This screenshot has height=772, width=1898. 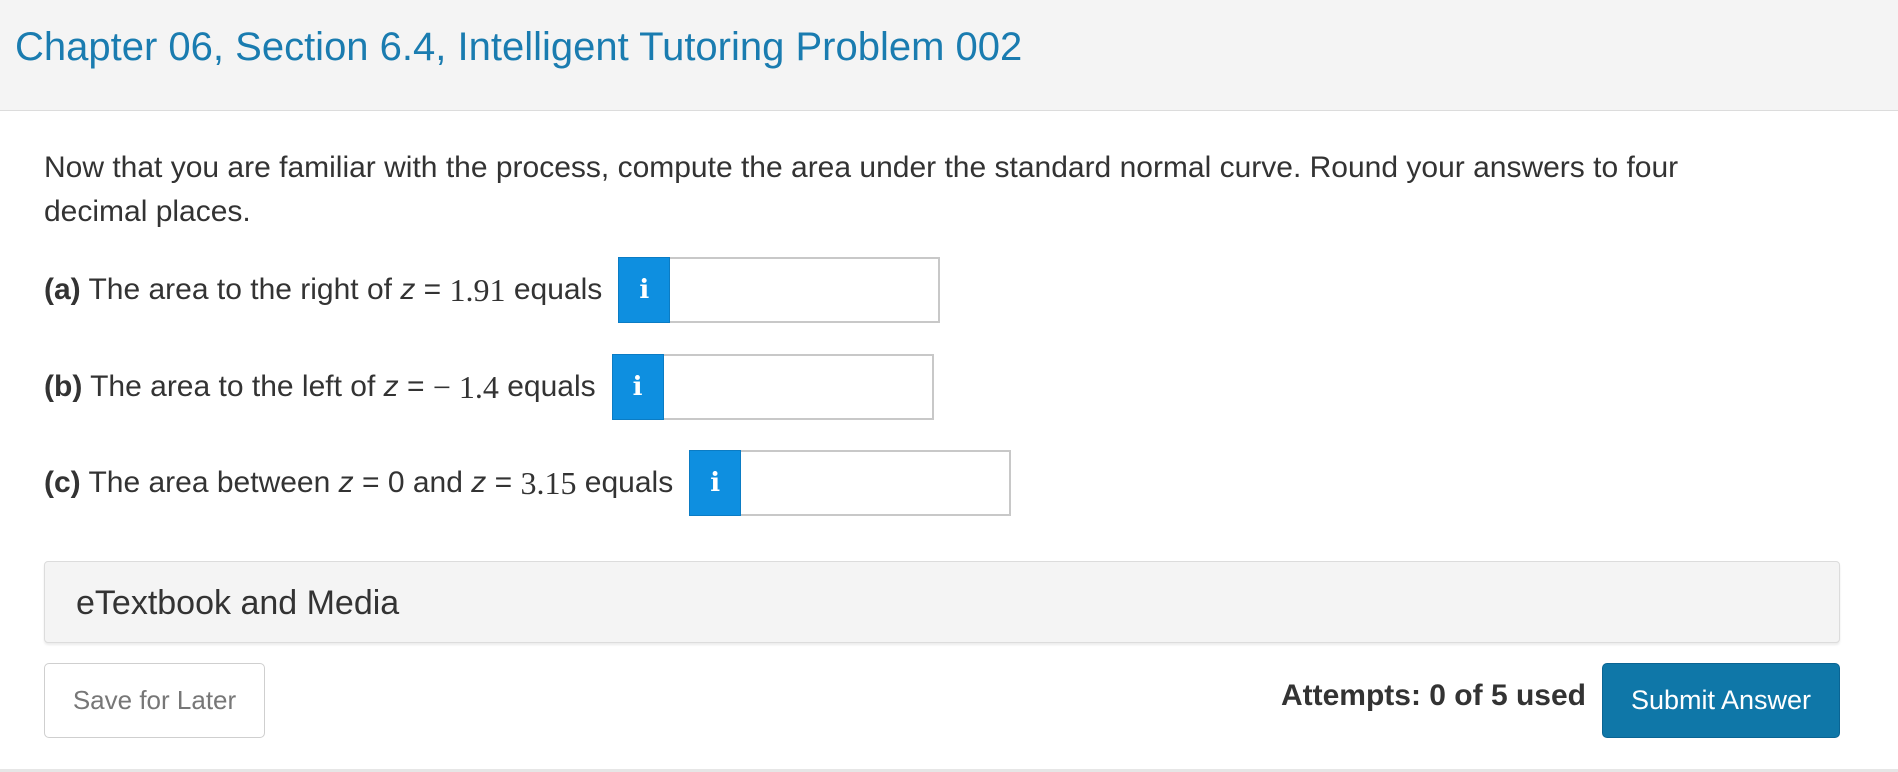 What do you see at coordinates (637, 387) in the screenshot?
I see `question-b-info-button: i` at bounding box center [637, 387].